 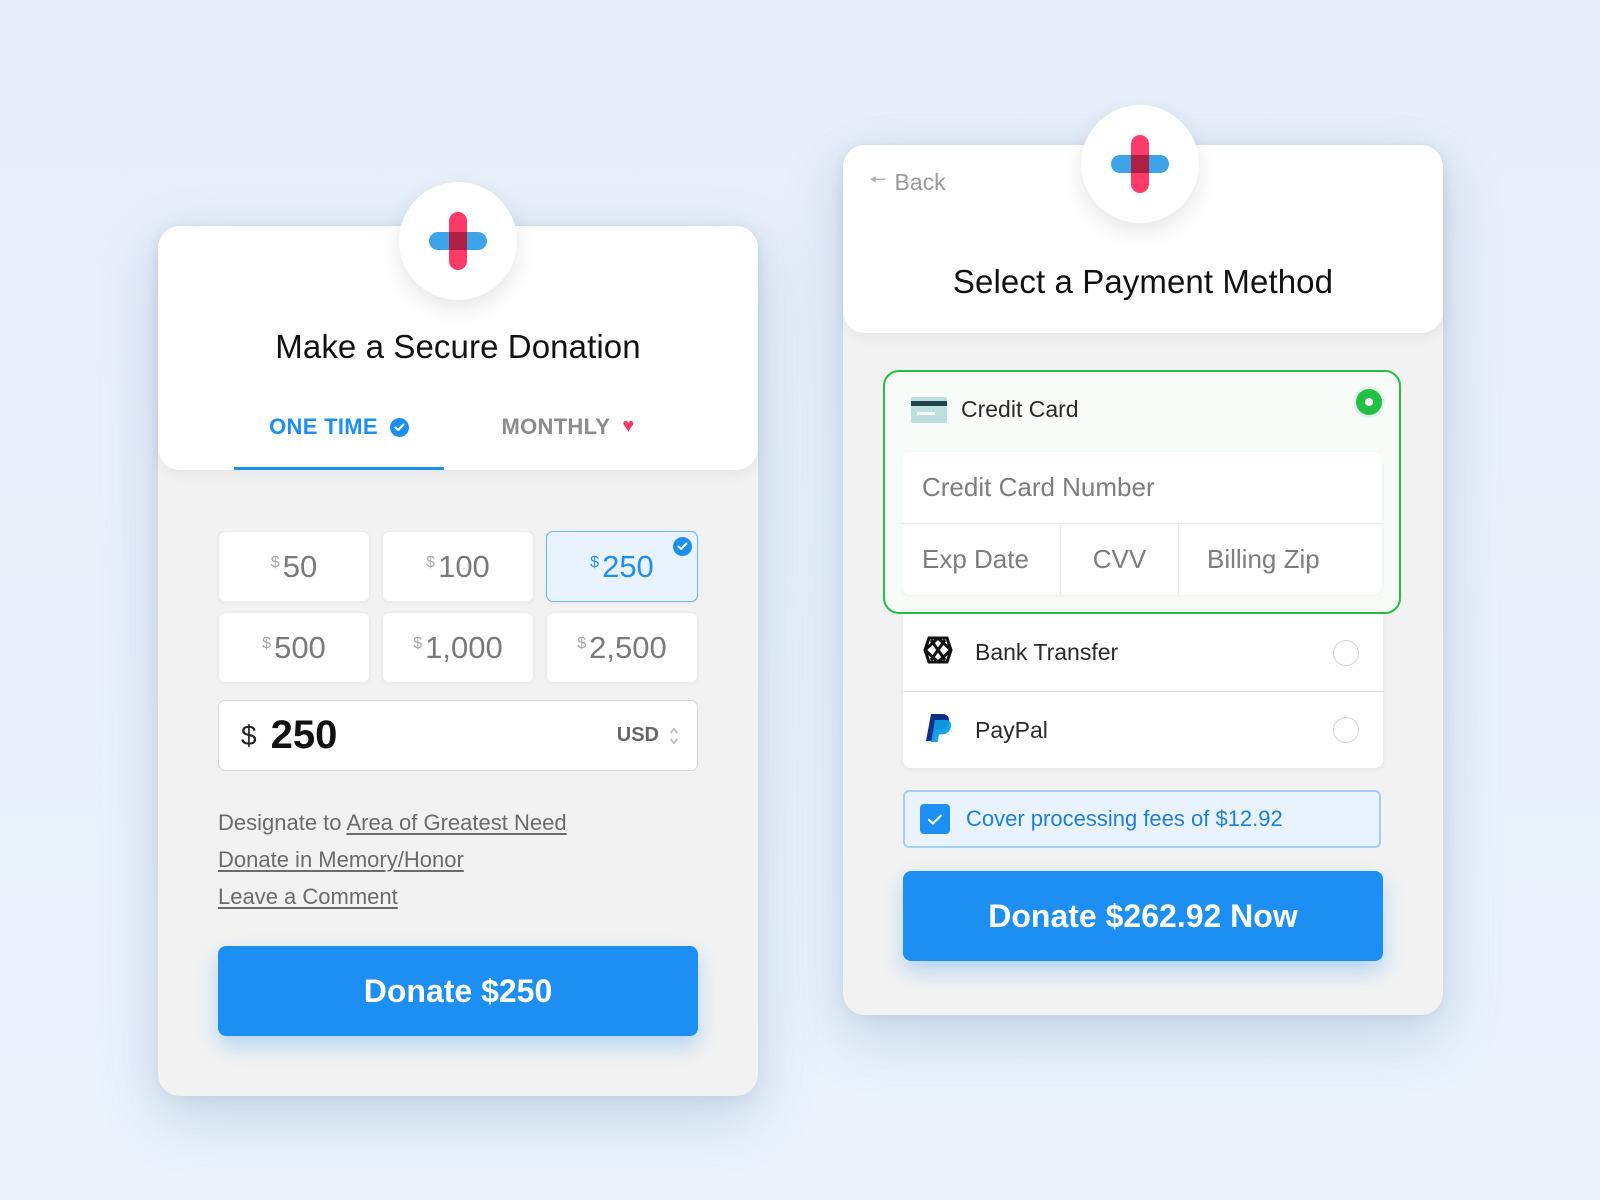 What do you see at coordinates (1047, 652) in the screenshot?
I see `method-label: Bank Transfer` at bounding box center [1047, 652].